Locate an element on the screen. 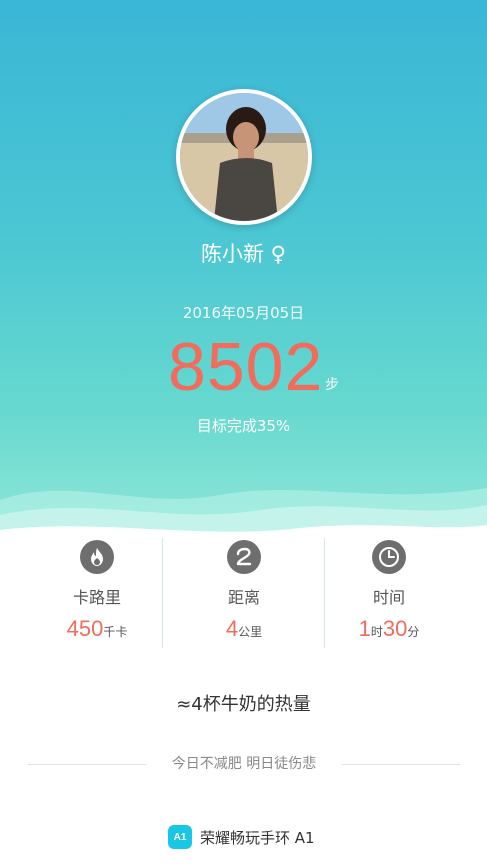 The width and height of the screenshot is (487, 866). stat-unit: 千卡 is located at coordinates (115, 632).